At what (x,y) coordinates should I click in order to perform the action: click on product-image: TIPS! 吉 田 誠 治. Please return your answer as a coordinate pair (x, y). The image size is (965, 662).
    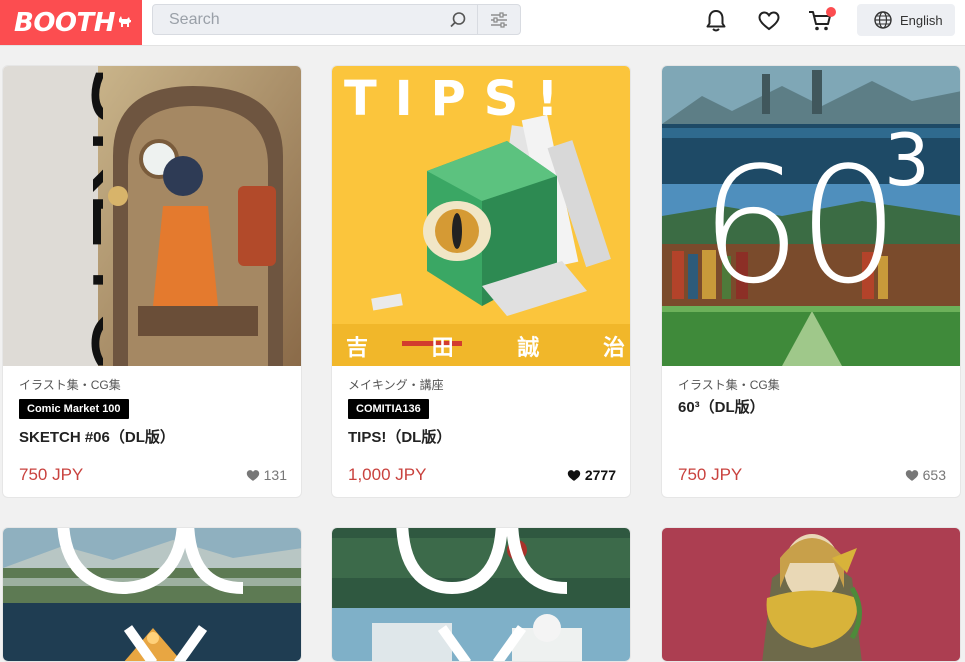
    Looking at the image, I should click on (481, 216).